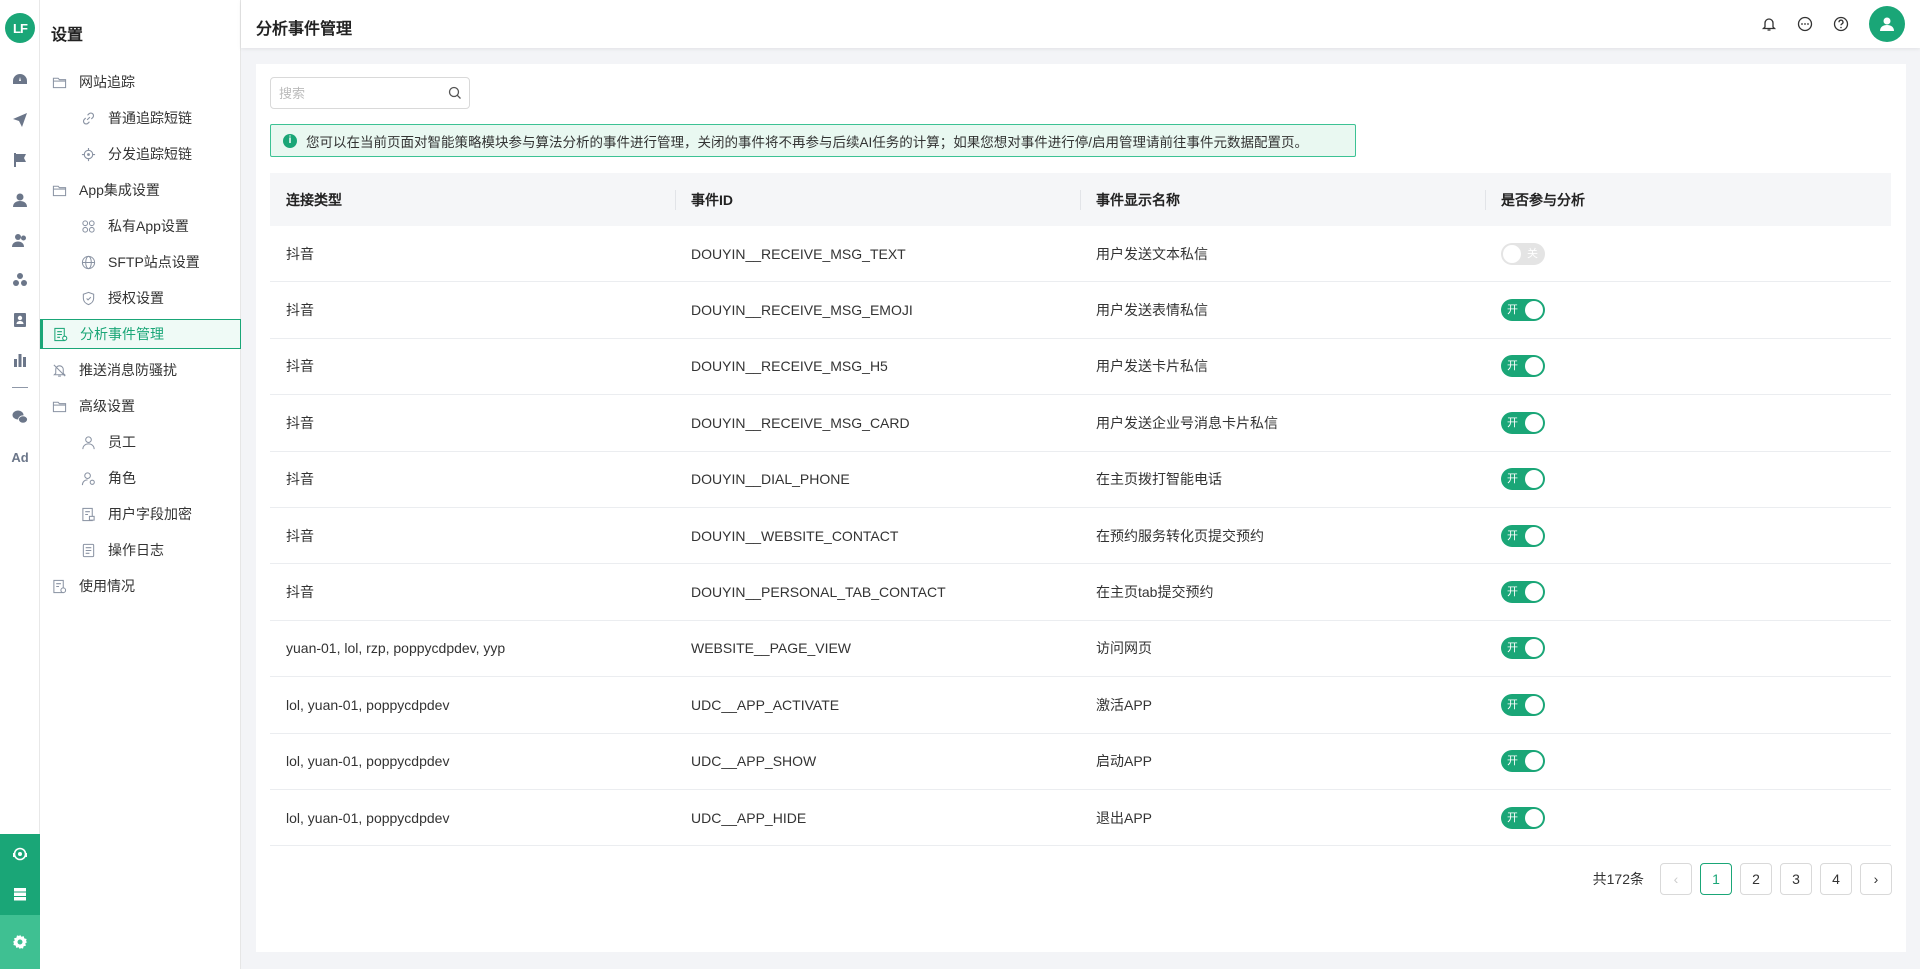 This screenshot has height=969, width=1920. Describe the element at coordinates (140, 154) in the screenshot. I see `sidebar-item-distribution-short-link: 分发追踪短链` at that location.